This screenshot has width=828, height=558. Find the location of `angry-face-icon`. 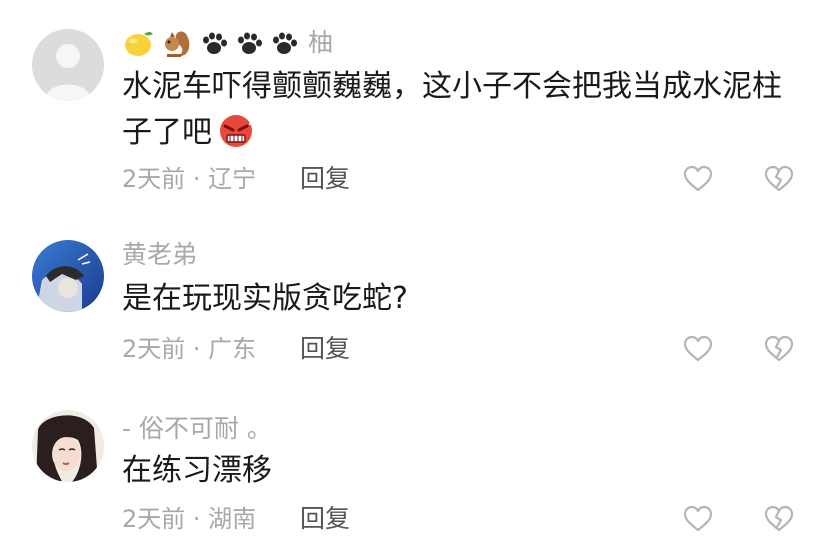

angry-face-icon is located at coordinates (237, 130).